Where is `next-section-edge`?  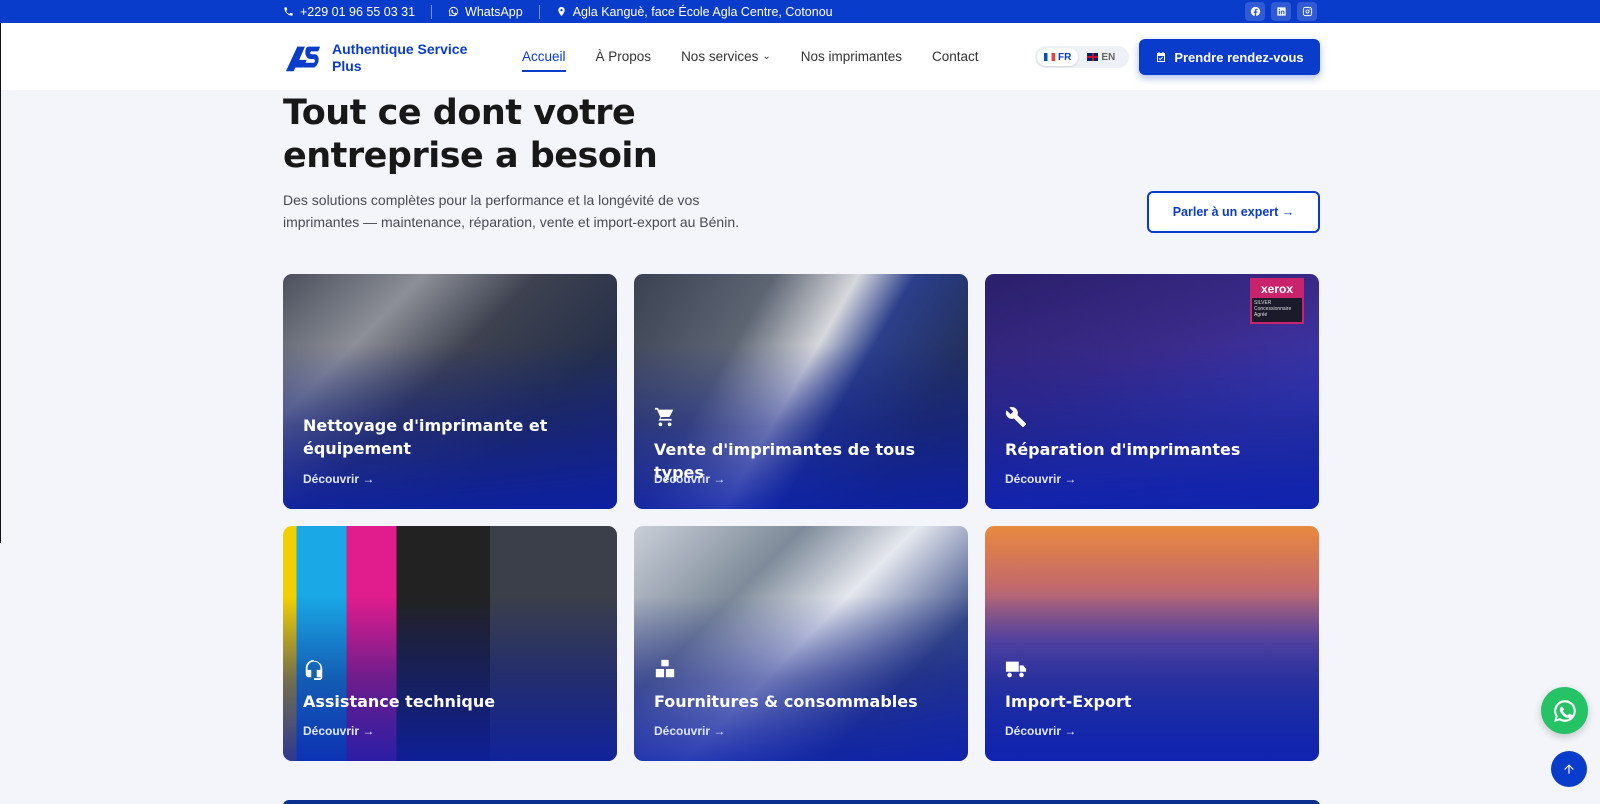 next-section-edge is located at coordinates (801, 802).